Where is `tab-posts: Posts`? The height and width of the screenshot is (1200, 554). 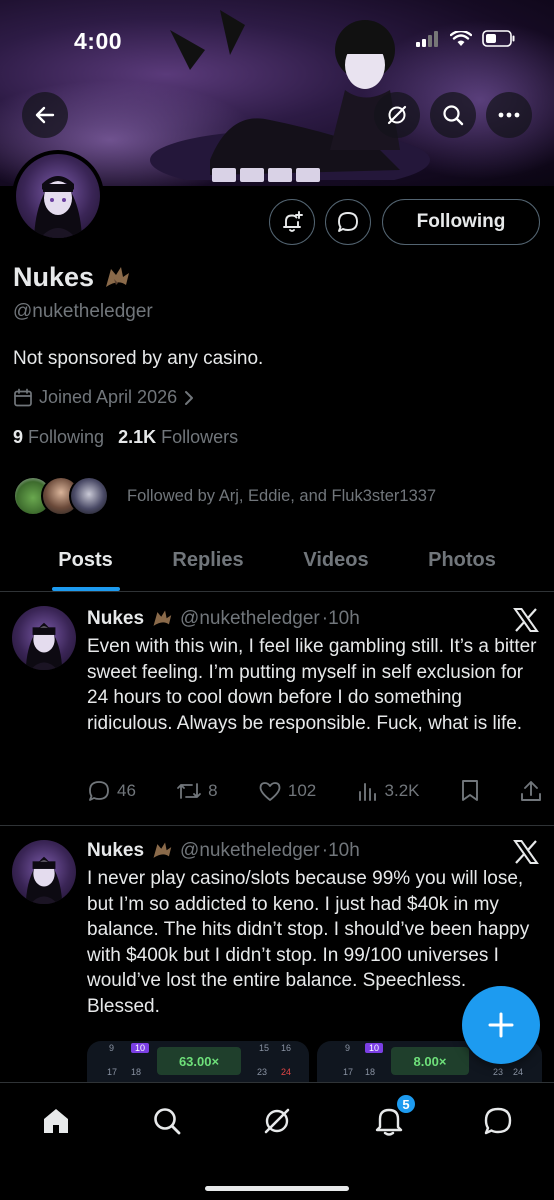
tab-posts: Posts is located at coordinates (85, 560).